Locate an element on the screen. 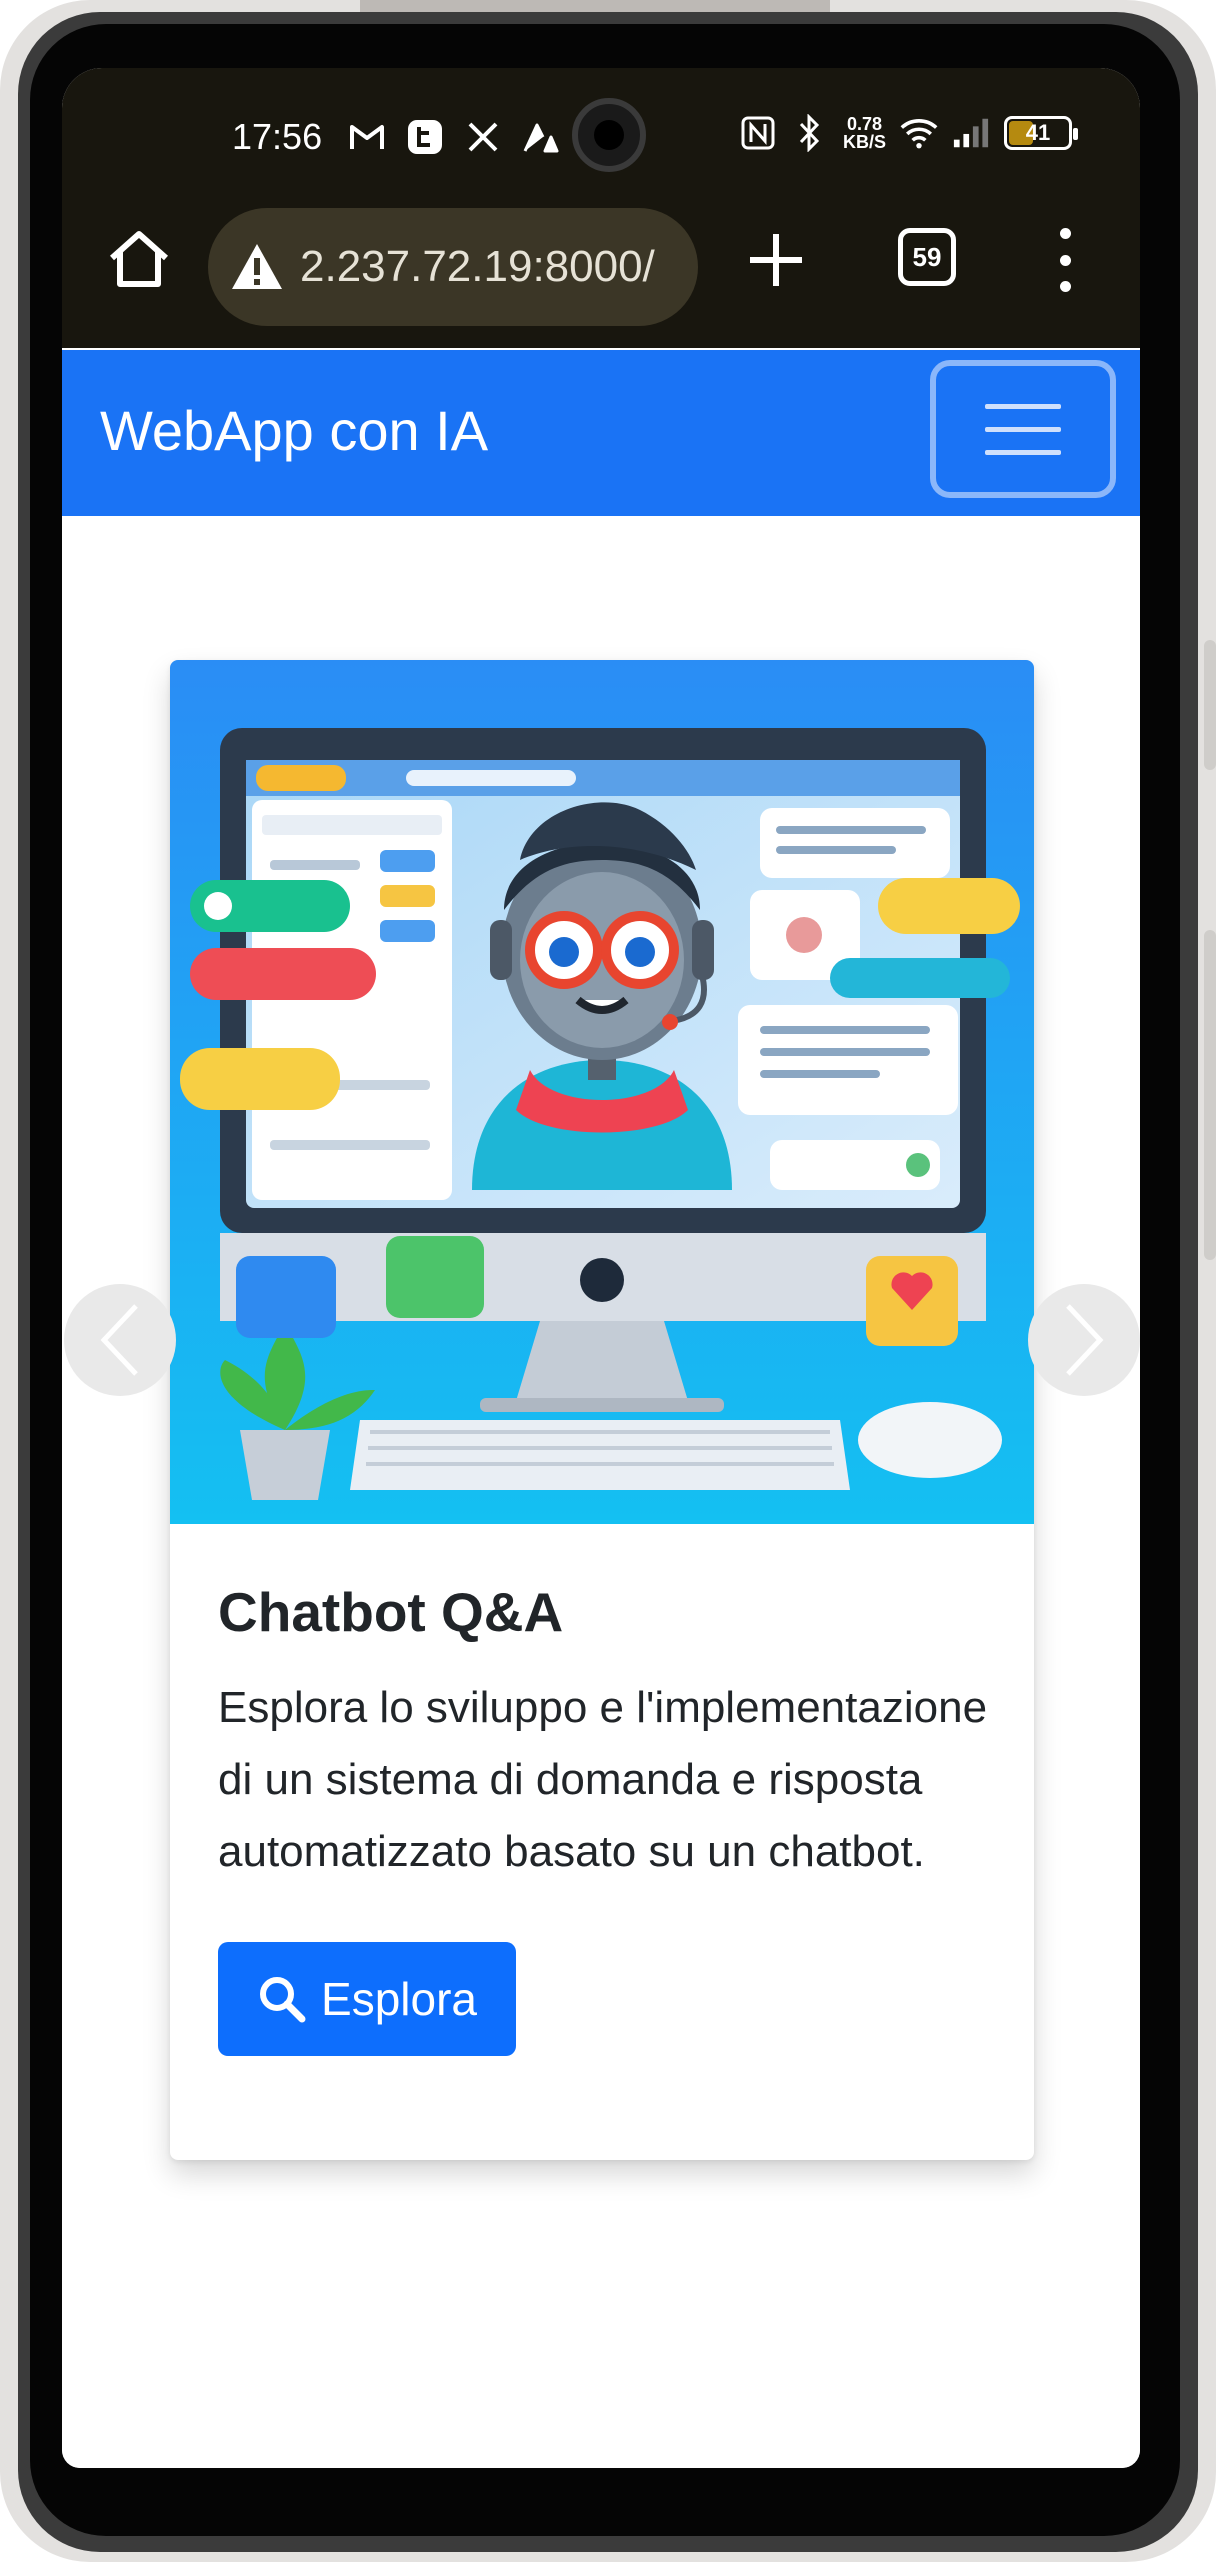 This screenshot has width=1216, height=2562. browser-chrome: 17:56 0.78 KB/S 41 2.237.72.19:8000/ 59 is located at coordinates (601, 208).